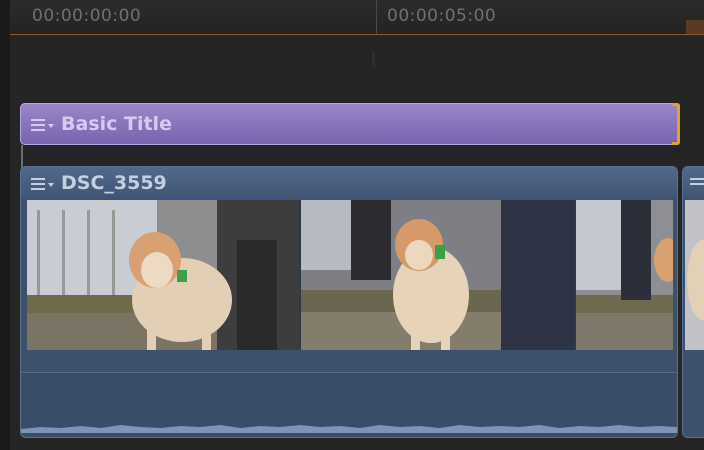 This screenshot has width=704, height=450. Describe the element at coordinates (5, 225) in the screenshot. I see `timeline-left-edge` at that location.